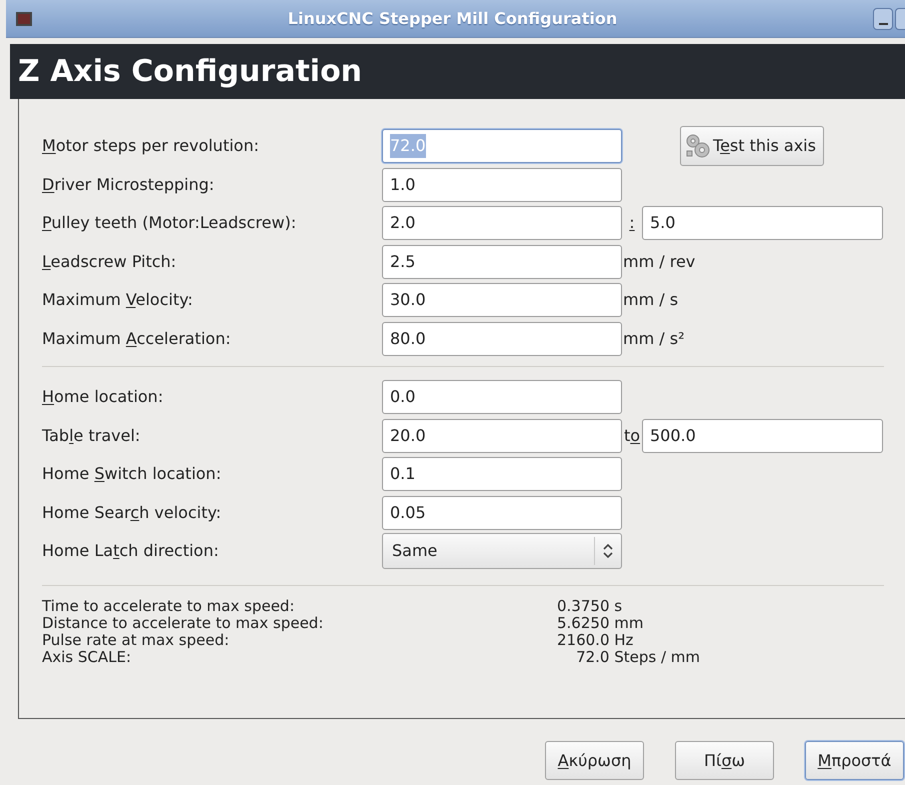  Describe the element at coordinates (137, 339) in the screenshot. I see `field-label: Maximum Acceleration:` at that location.